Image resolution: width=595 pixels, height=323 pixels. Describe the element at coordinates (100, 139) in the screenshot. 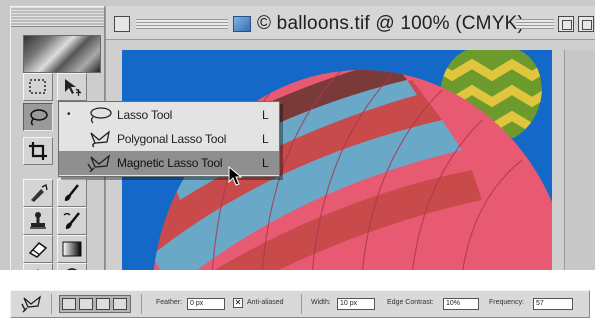

I see `polygonal-lasso-icon` at that location.